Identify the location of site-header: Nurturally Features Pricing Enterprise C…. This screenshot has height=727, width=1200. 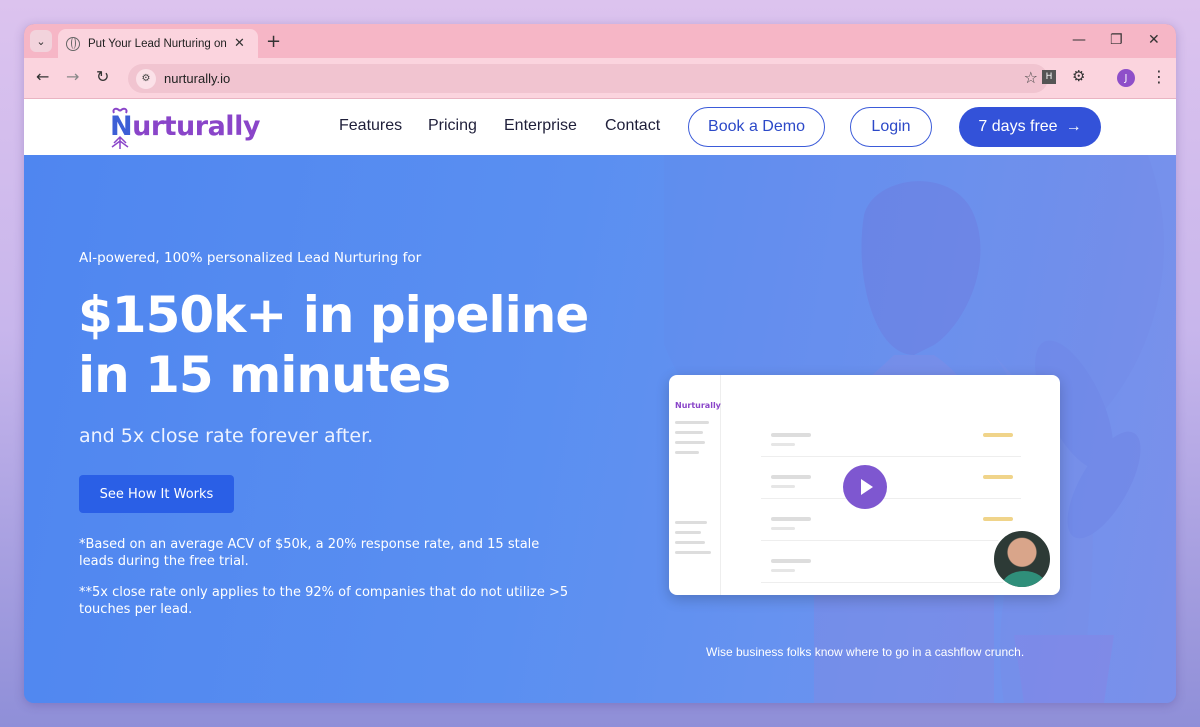
(600, 127).